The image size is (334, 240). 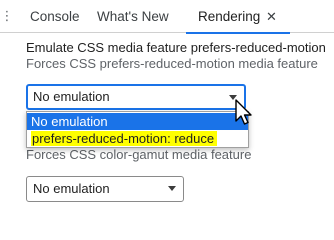 I want to click on devtools-tab-bar: ⋮ Console What's New Rendering ✕, so click(x=167, y=17).